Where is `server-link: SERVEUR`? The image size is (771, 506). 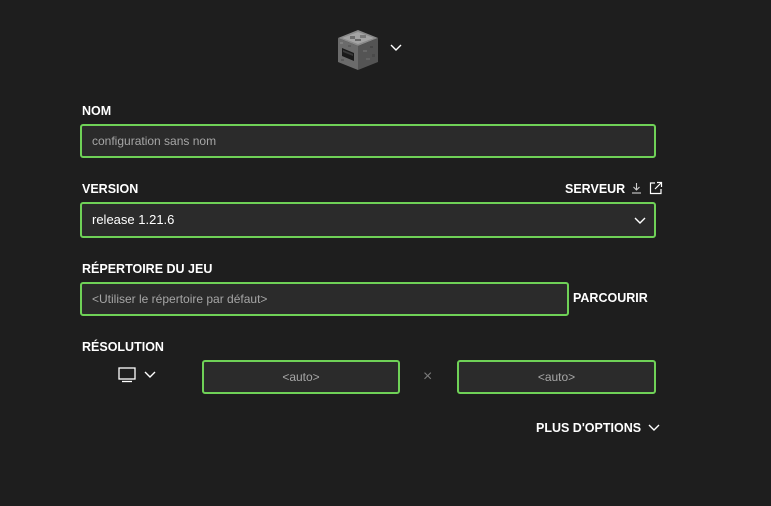 server-link: SERVEUR is located at coordinates (614, 189).